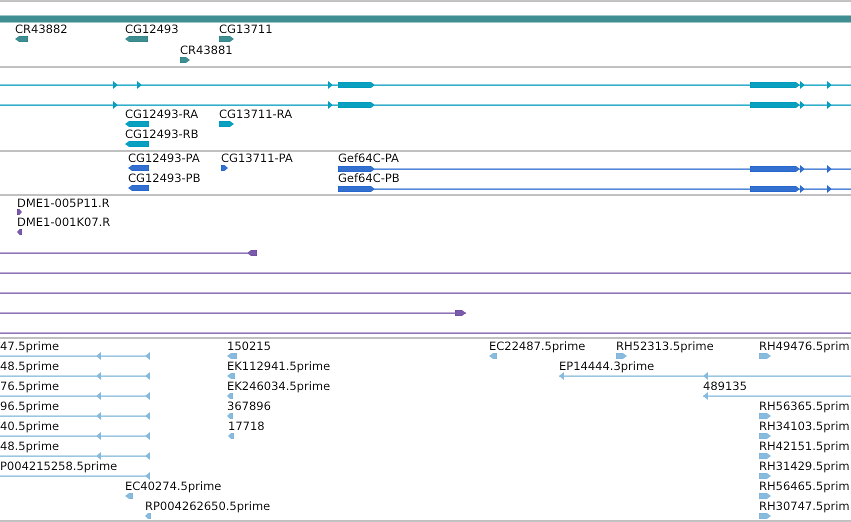 This screenshot has width=851, height=522. What do you see at coordinates (804, 406) in the screenshot?
I see `feature-label: RH56365.5prim` at bounding box center [804, 406].